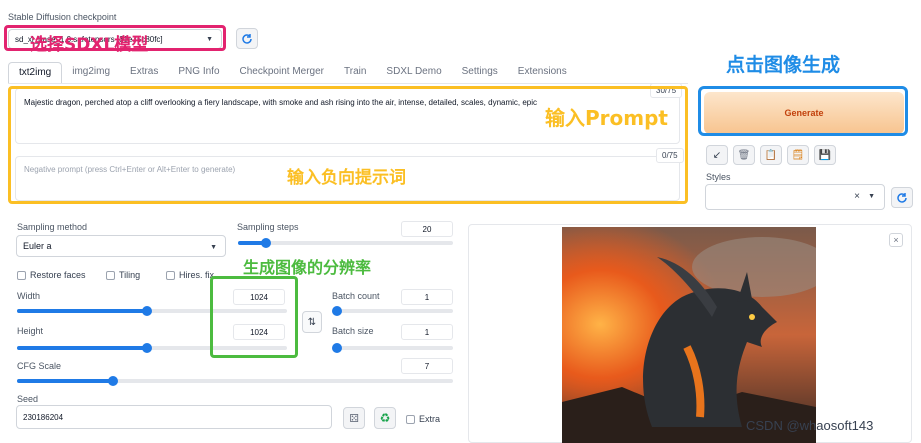 The height and width of the screenshot is (443, 921). What do you see at coordinates (28, 399) in the screenshot?
I see `seed-label: Seed` at bounding box center [28, 399].